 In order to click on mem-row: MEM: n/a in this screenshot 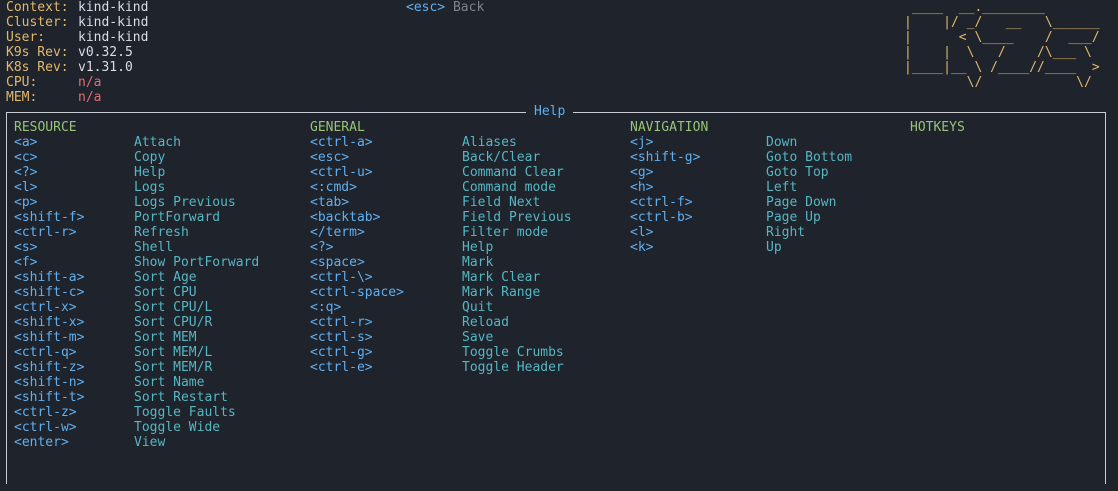, I will do `click(53, 97)`.